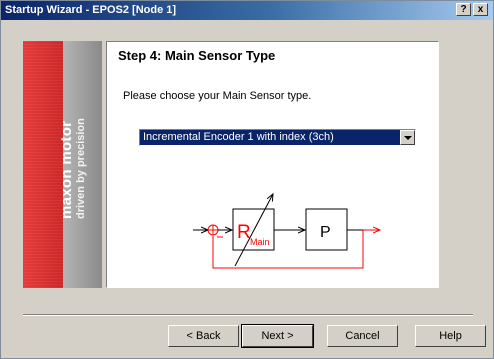  Describe the element at coordinates (450, 336) in the screenshot. I see `help-button: Help` at that location.